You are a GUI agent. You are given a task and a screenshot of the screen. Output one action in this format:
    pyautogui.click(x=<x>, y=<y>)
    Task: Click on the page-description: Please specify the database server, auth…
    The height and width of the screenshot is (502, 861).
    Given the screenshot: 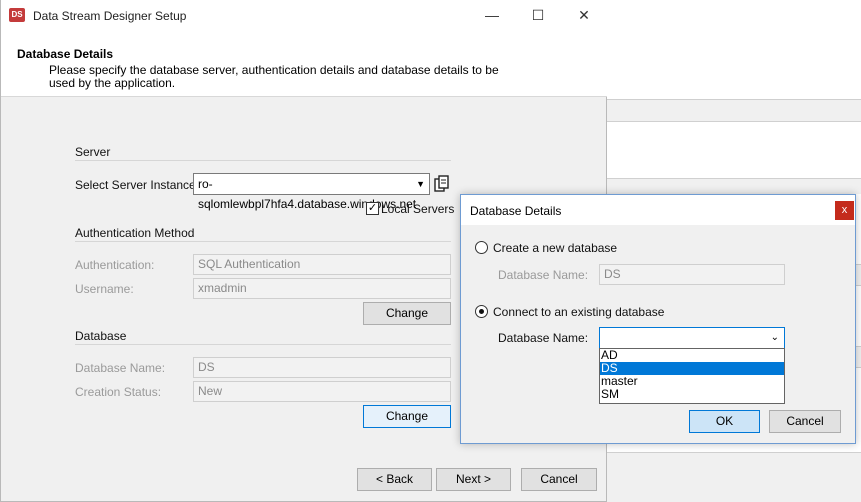 What is the action you would take?
    pyautogui.click(x=274, y=76)
    